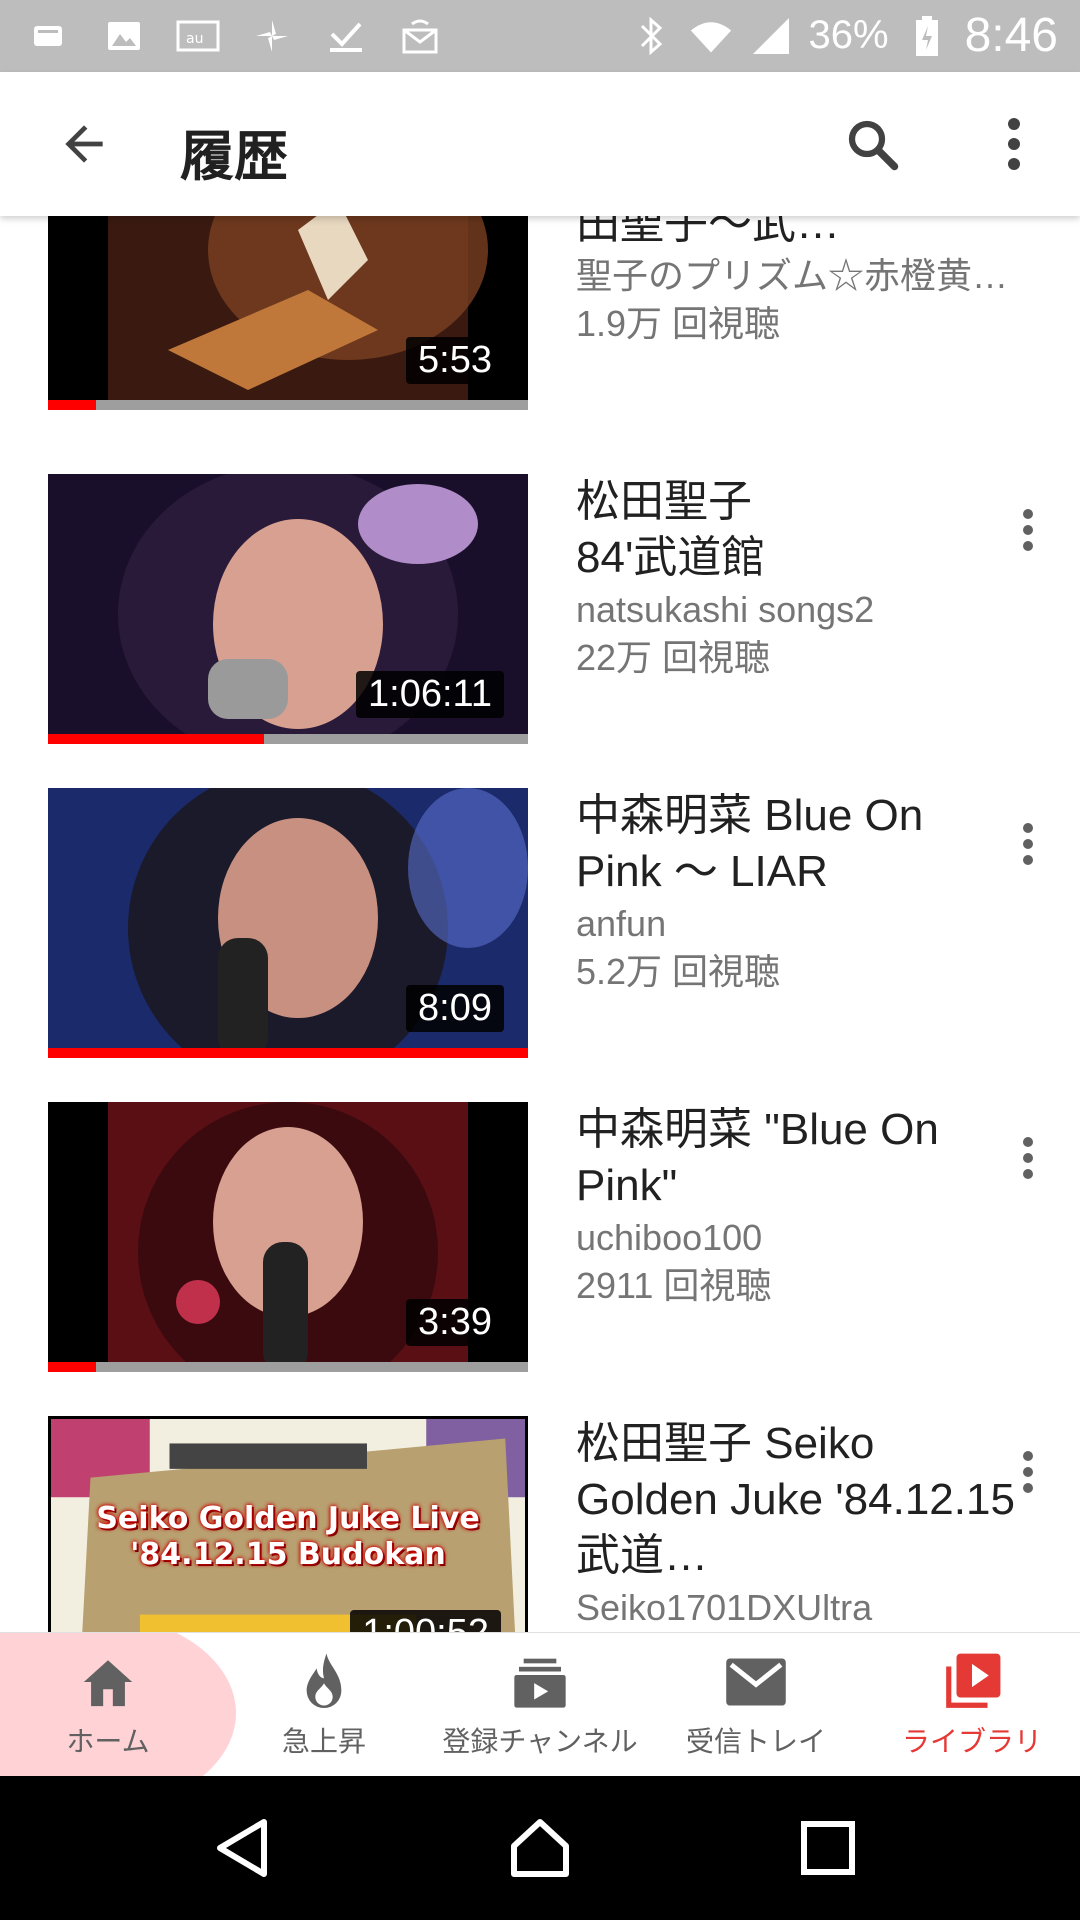 Image resolution: width=1080 pixels, height=1920 pixels. I want to click on video-info: 中森明菜 Blue On Pink 〜 LIAR anfun 5.2万 回視聴, so click(796, 892).